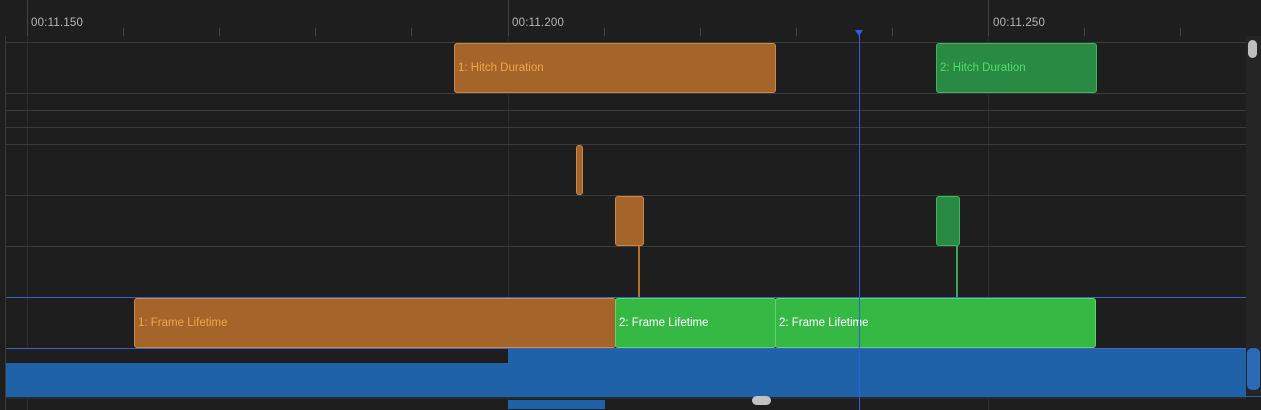 Image resolution: width=1261 pixels, height=410 pixels. What do you see at coordinates (375, 323) in the screenshot?
I see `frame-lifetime-block-1: 1: Frame Lifetime` at bounding box center [375, 323].